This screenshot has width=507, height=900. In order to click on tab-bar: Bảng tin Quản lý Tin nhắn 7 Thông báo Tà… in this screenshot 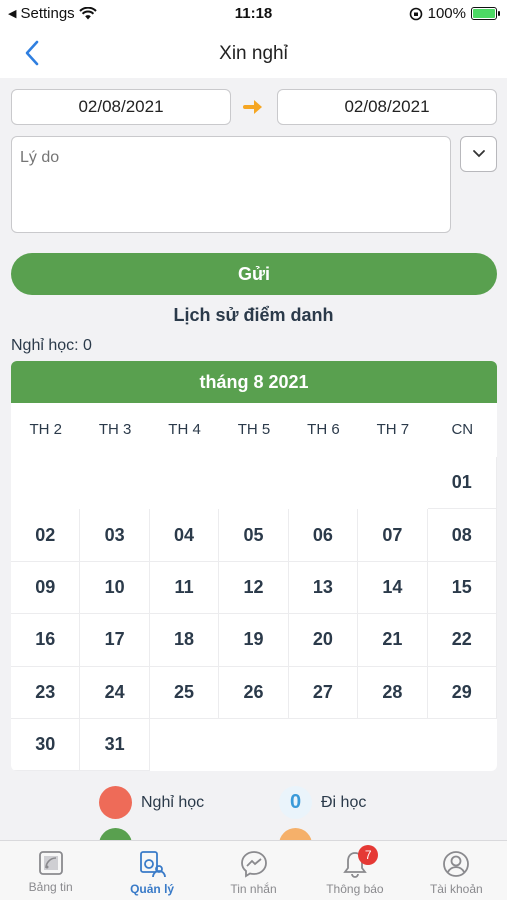, I will do `click(253, 870)`.